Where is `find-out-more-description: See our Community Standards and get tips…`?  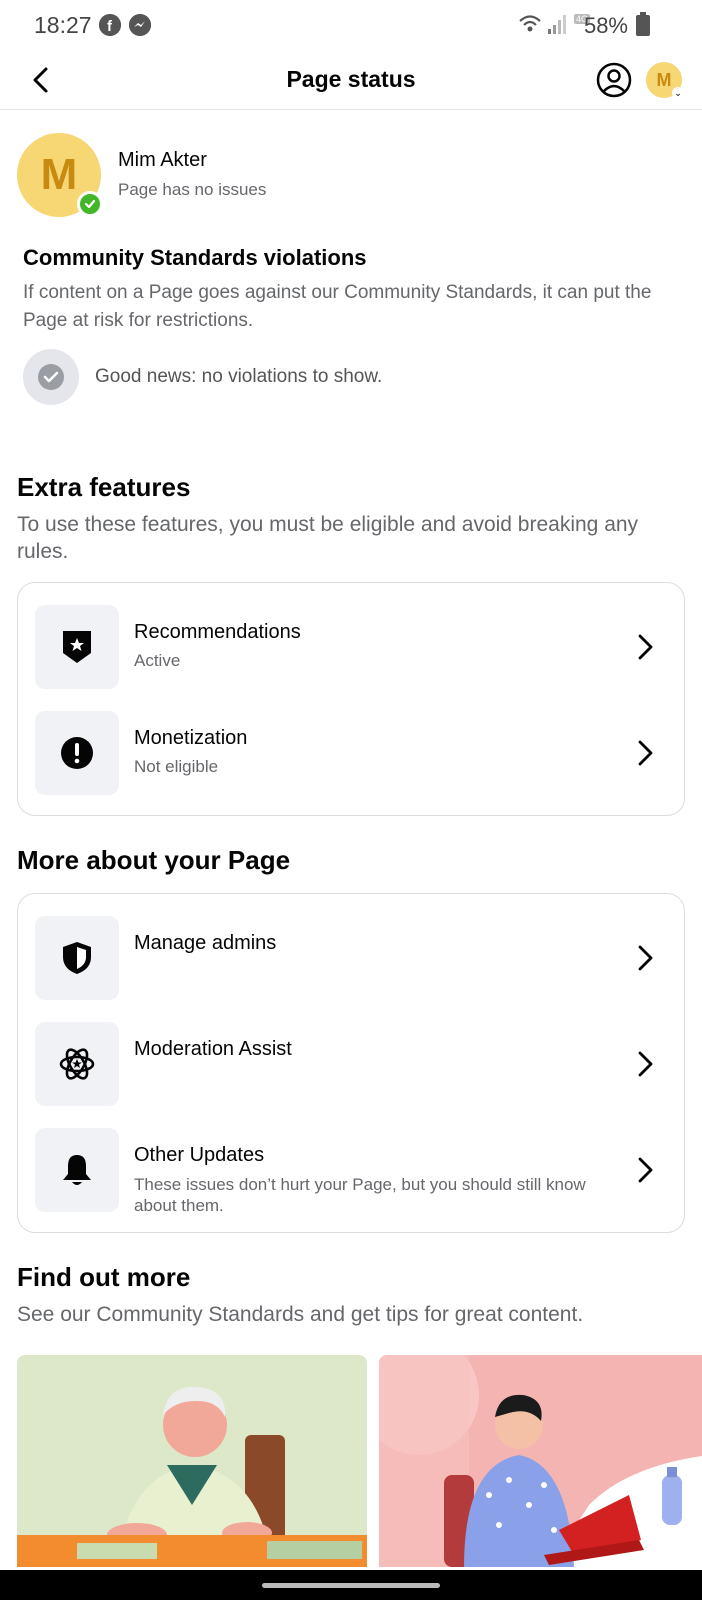 find-out-more-description: See our Community Standards and get tips… is located at coordinates (300, 1314).